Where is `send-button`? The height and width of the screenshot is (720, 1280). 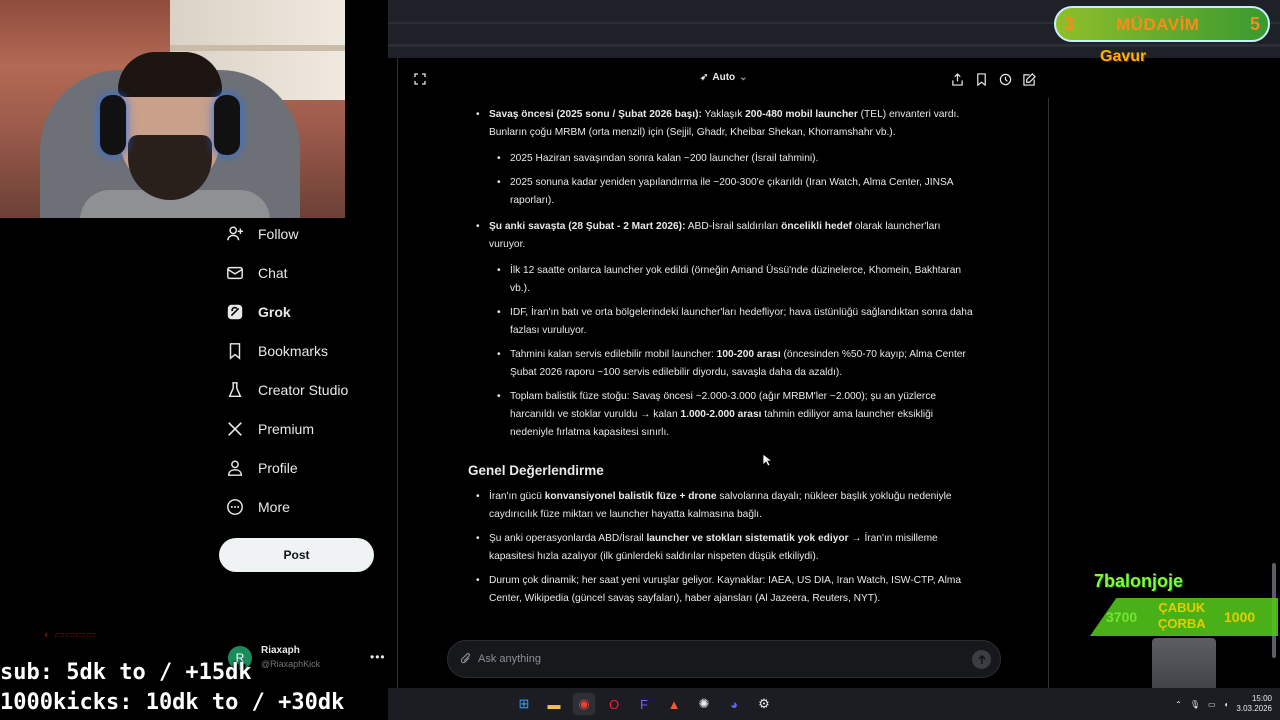 send-button is located at coordinates (981, 659).